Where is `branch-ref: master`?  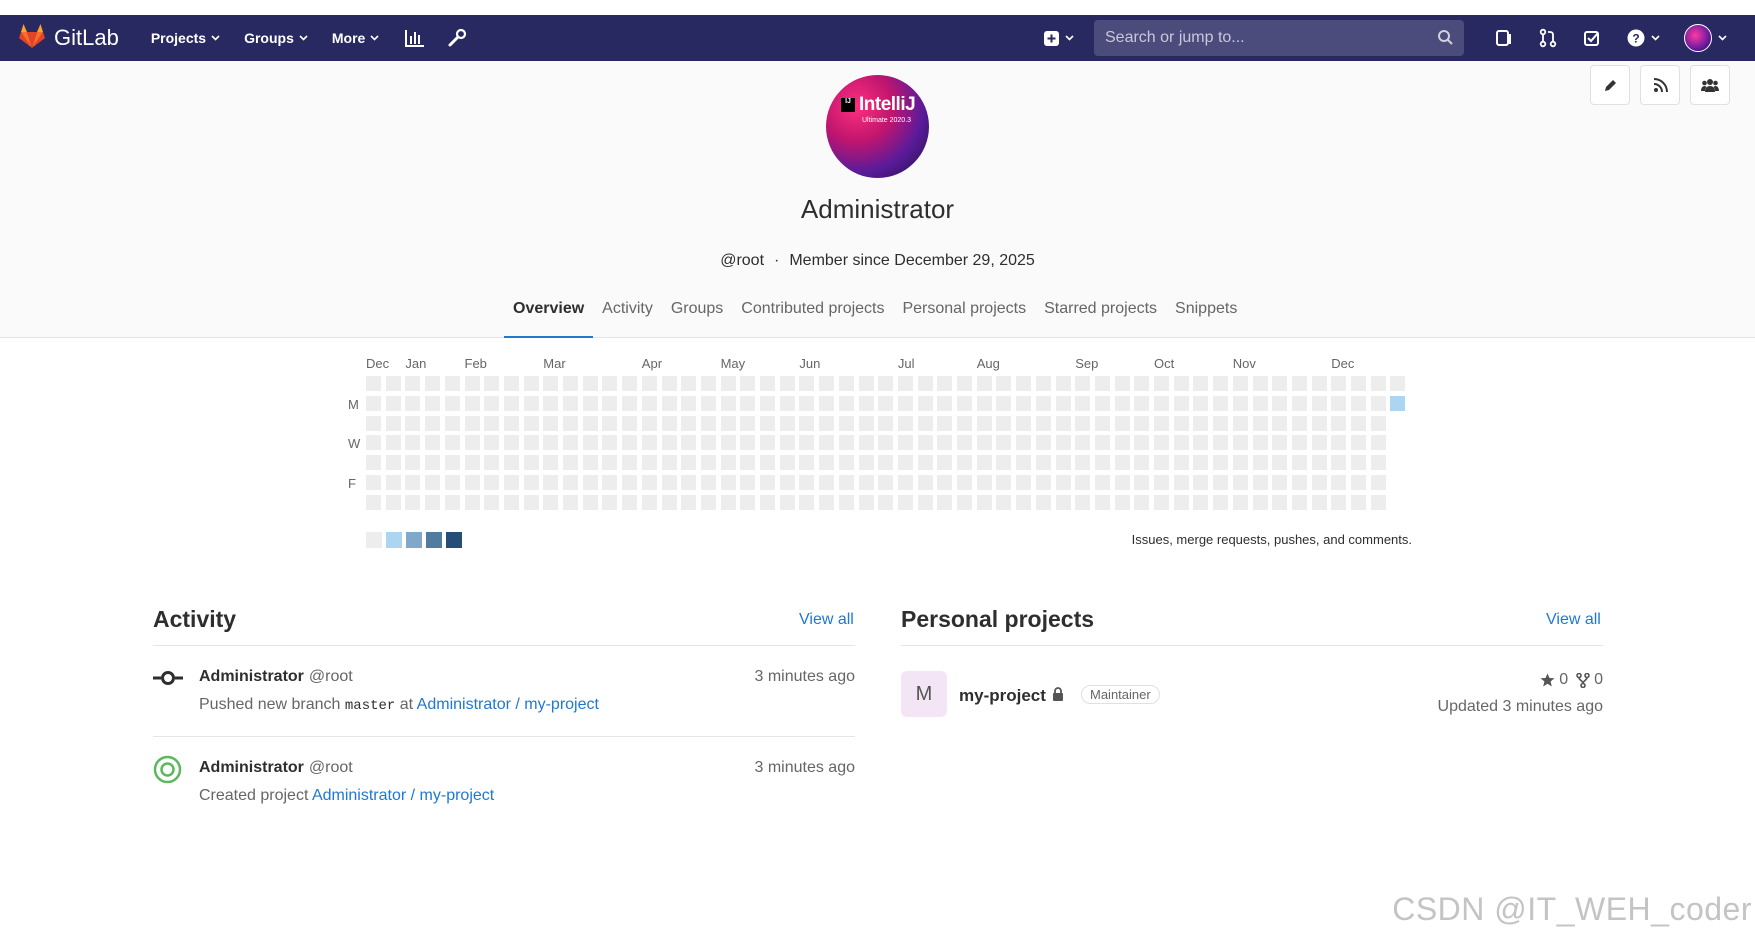
branch-ref: master is located at coordinates (370, 706).